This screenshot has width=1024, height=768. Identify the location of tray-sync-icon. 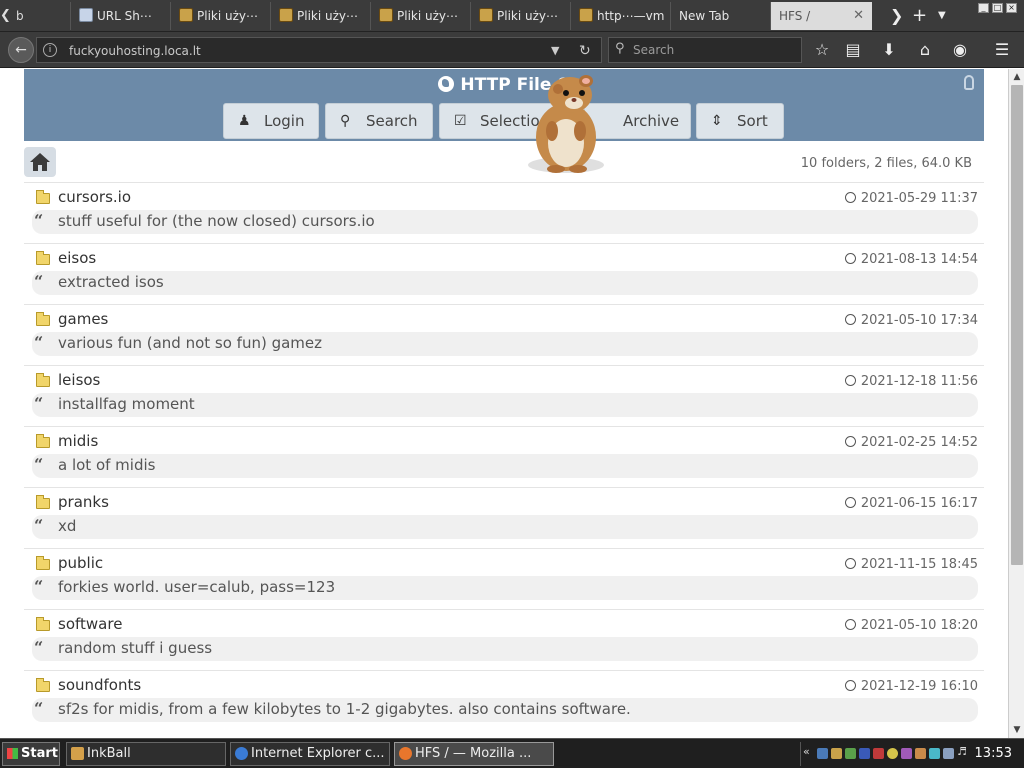
(934, 753).